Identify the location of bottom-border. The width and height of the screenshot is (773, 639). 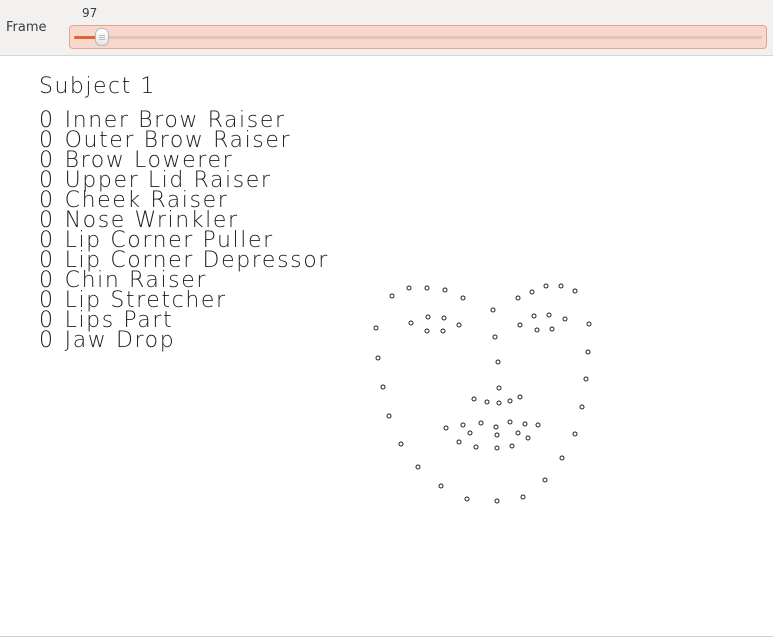
(386, 636).